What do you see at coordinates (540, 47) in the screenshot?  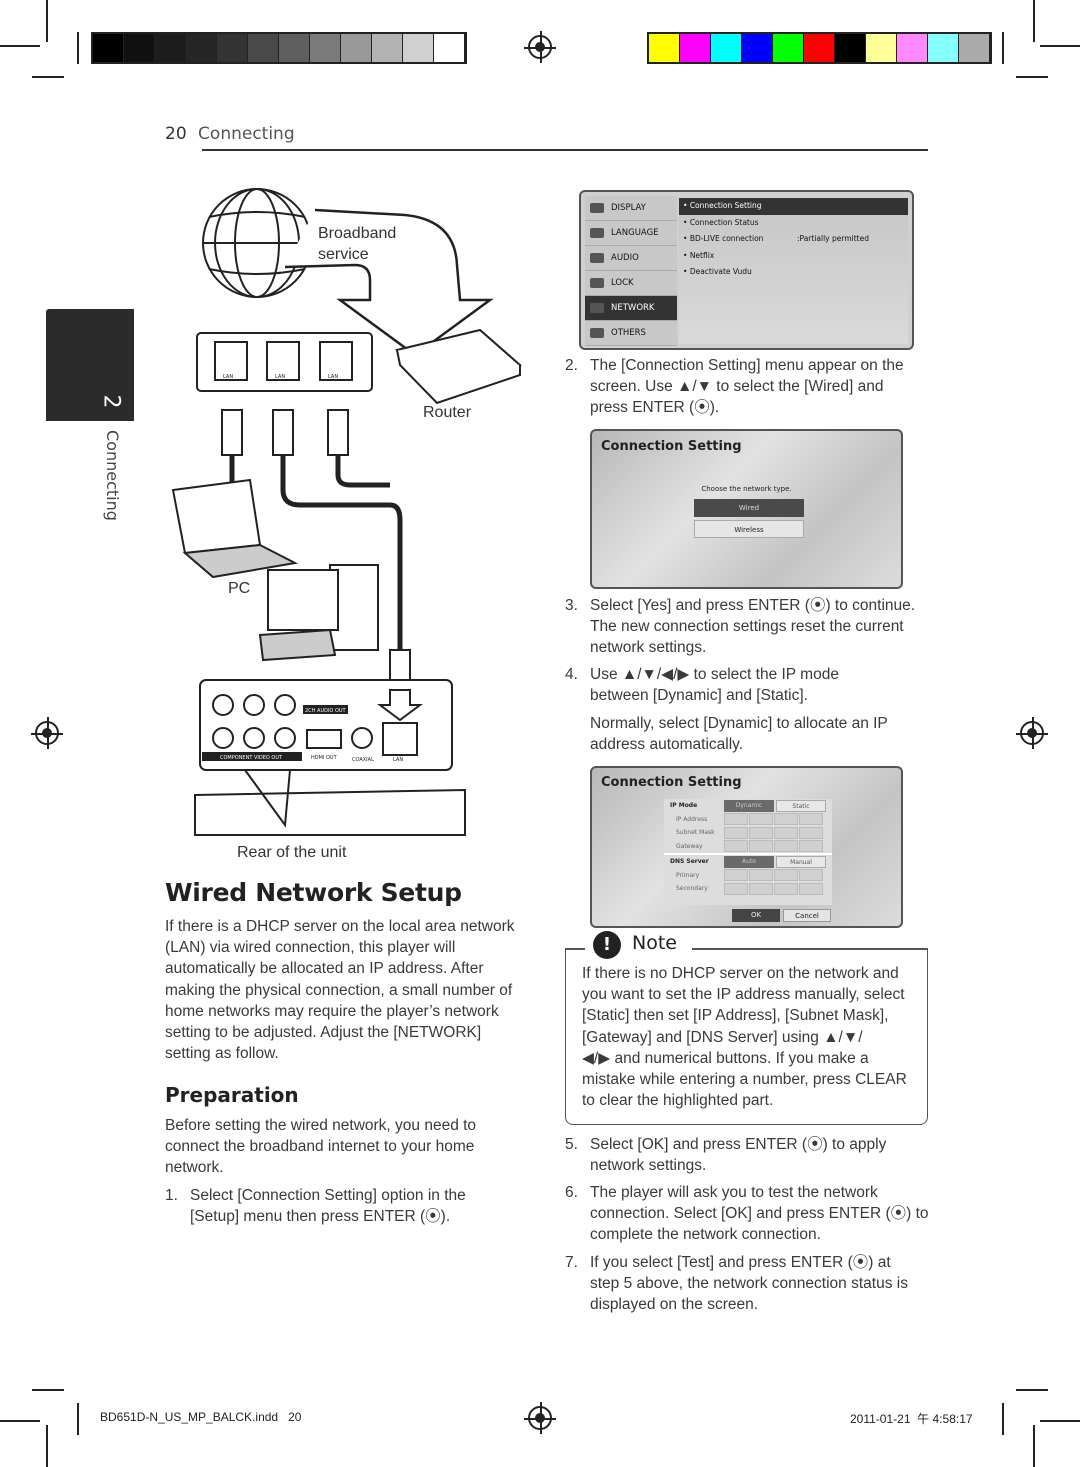 I see `registration-mark-icon` at bounding box center [540, 47].